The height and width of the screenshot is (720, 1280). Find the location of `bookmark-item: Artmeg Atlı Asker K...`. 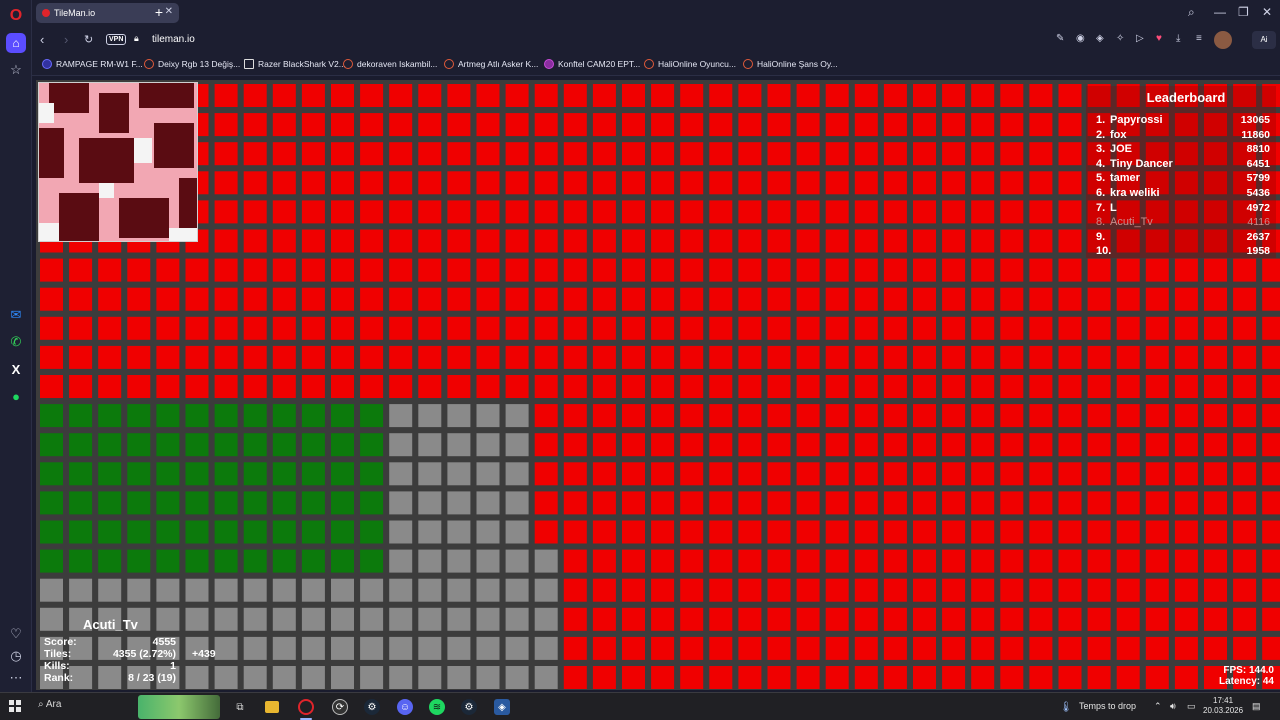

bookmark-item: Artmeg Atlı Asker K... is located at coordinates (491, 64).